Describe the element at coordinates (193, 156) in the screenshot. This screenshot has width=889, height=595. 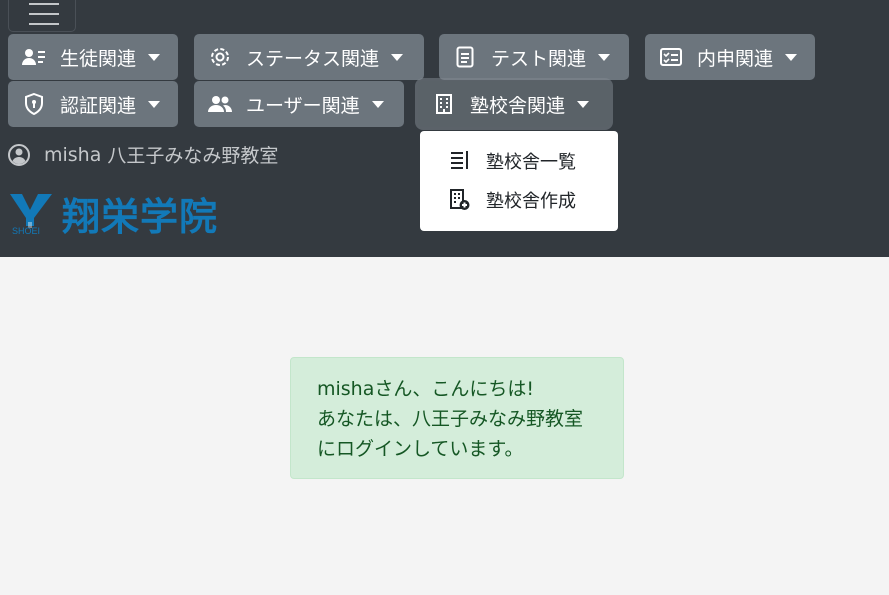
I see `user-school: 八王子みなみ野教室` at that location.